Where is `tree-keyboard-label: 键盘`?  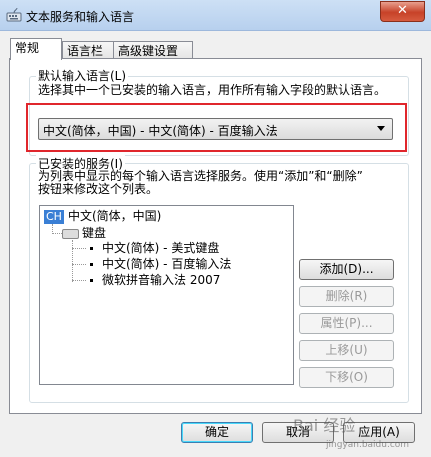 tree-keyboard-label: 键盘 is located at coordinates (94, 233).